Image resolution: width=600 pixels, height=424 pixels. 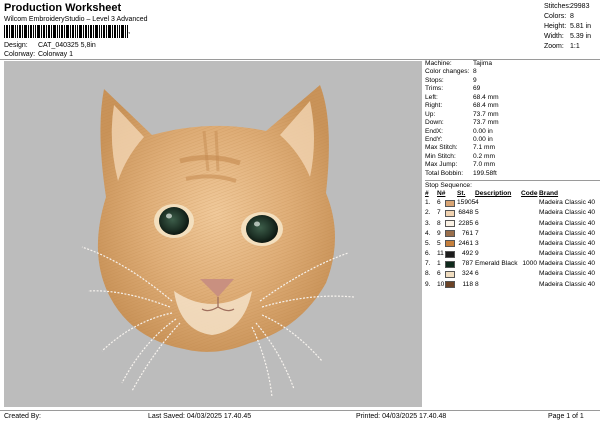 What do you see at coordinates (510, 213) in the screenshot?
I see `table-row: 2. 7 6848 5 Madeira Classic 40` at bounding box center [510, 213].